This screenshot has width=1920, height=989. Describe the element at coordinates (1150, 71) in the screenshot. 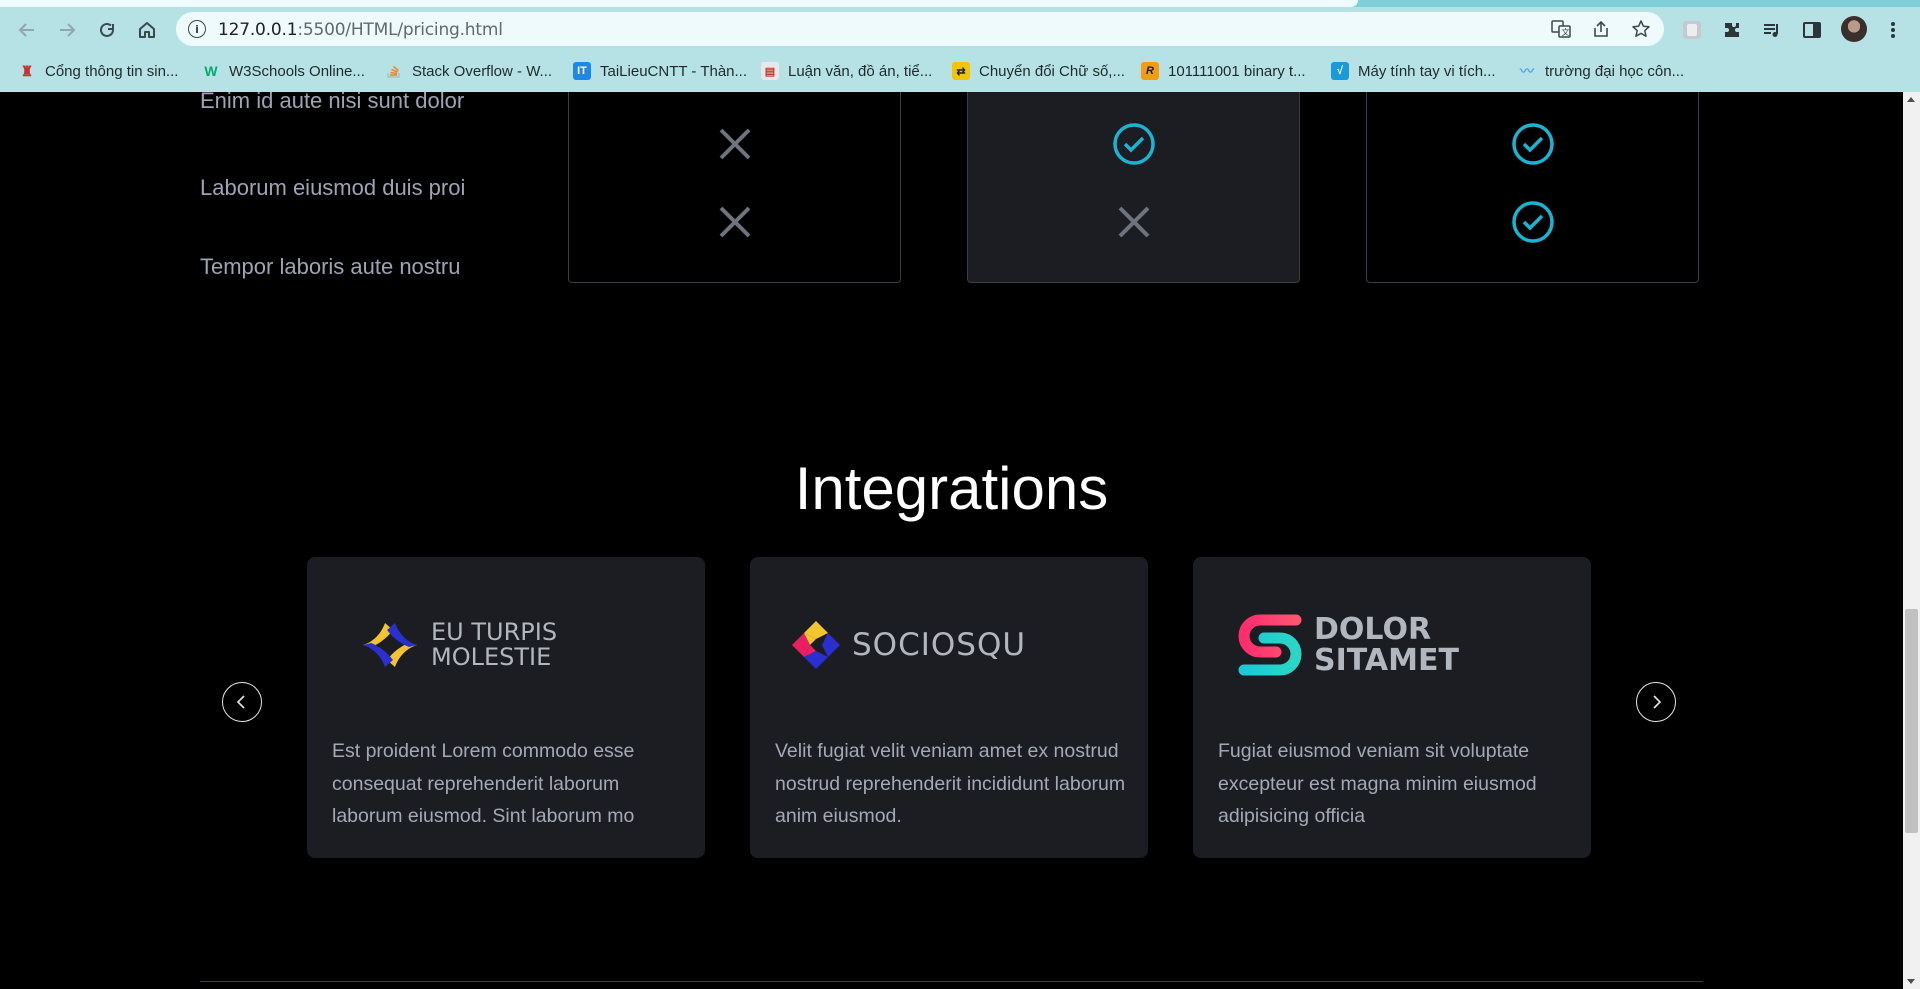

I see `rapidtables-icon: R` at that location.